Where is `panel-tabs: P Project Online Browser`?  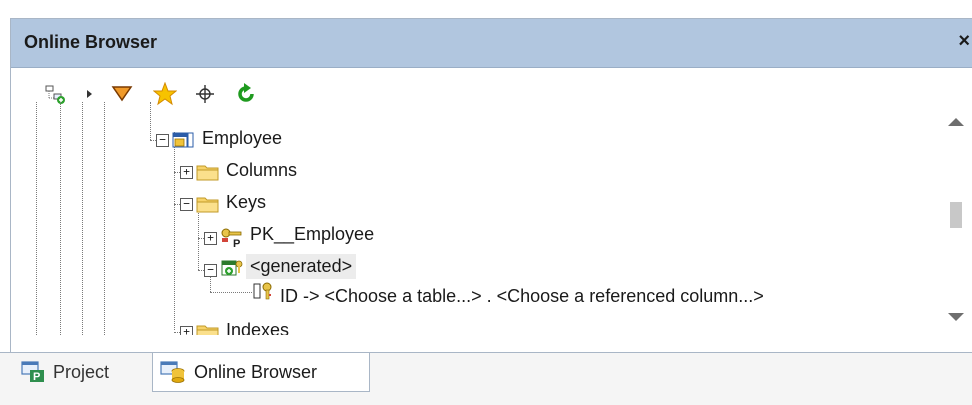
panel-tabs: P Project Online Browser is located at coordinates (486, 378).